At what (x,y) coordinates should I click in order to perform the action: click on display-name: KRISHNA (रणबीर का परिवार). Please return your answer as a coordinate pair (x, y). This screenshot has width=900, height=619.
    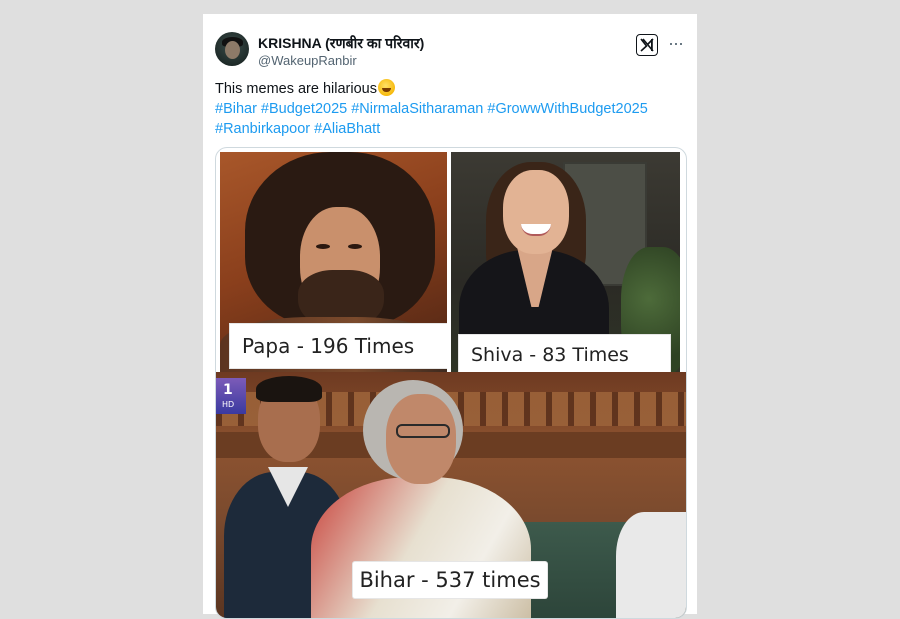
    Looking at the image, I should click on (341, 43).